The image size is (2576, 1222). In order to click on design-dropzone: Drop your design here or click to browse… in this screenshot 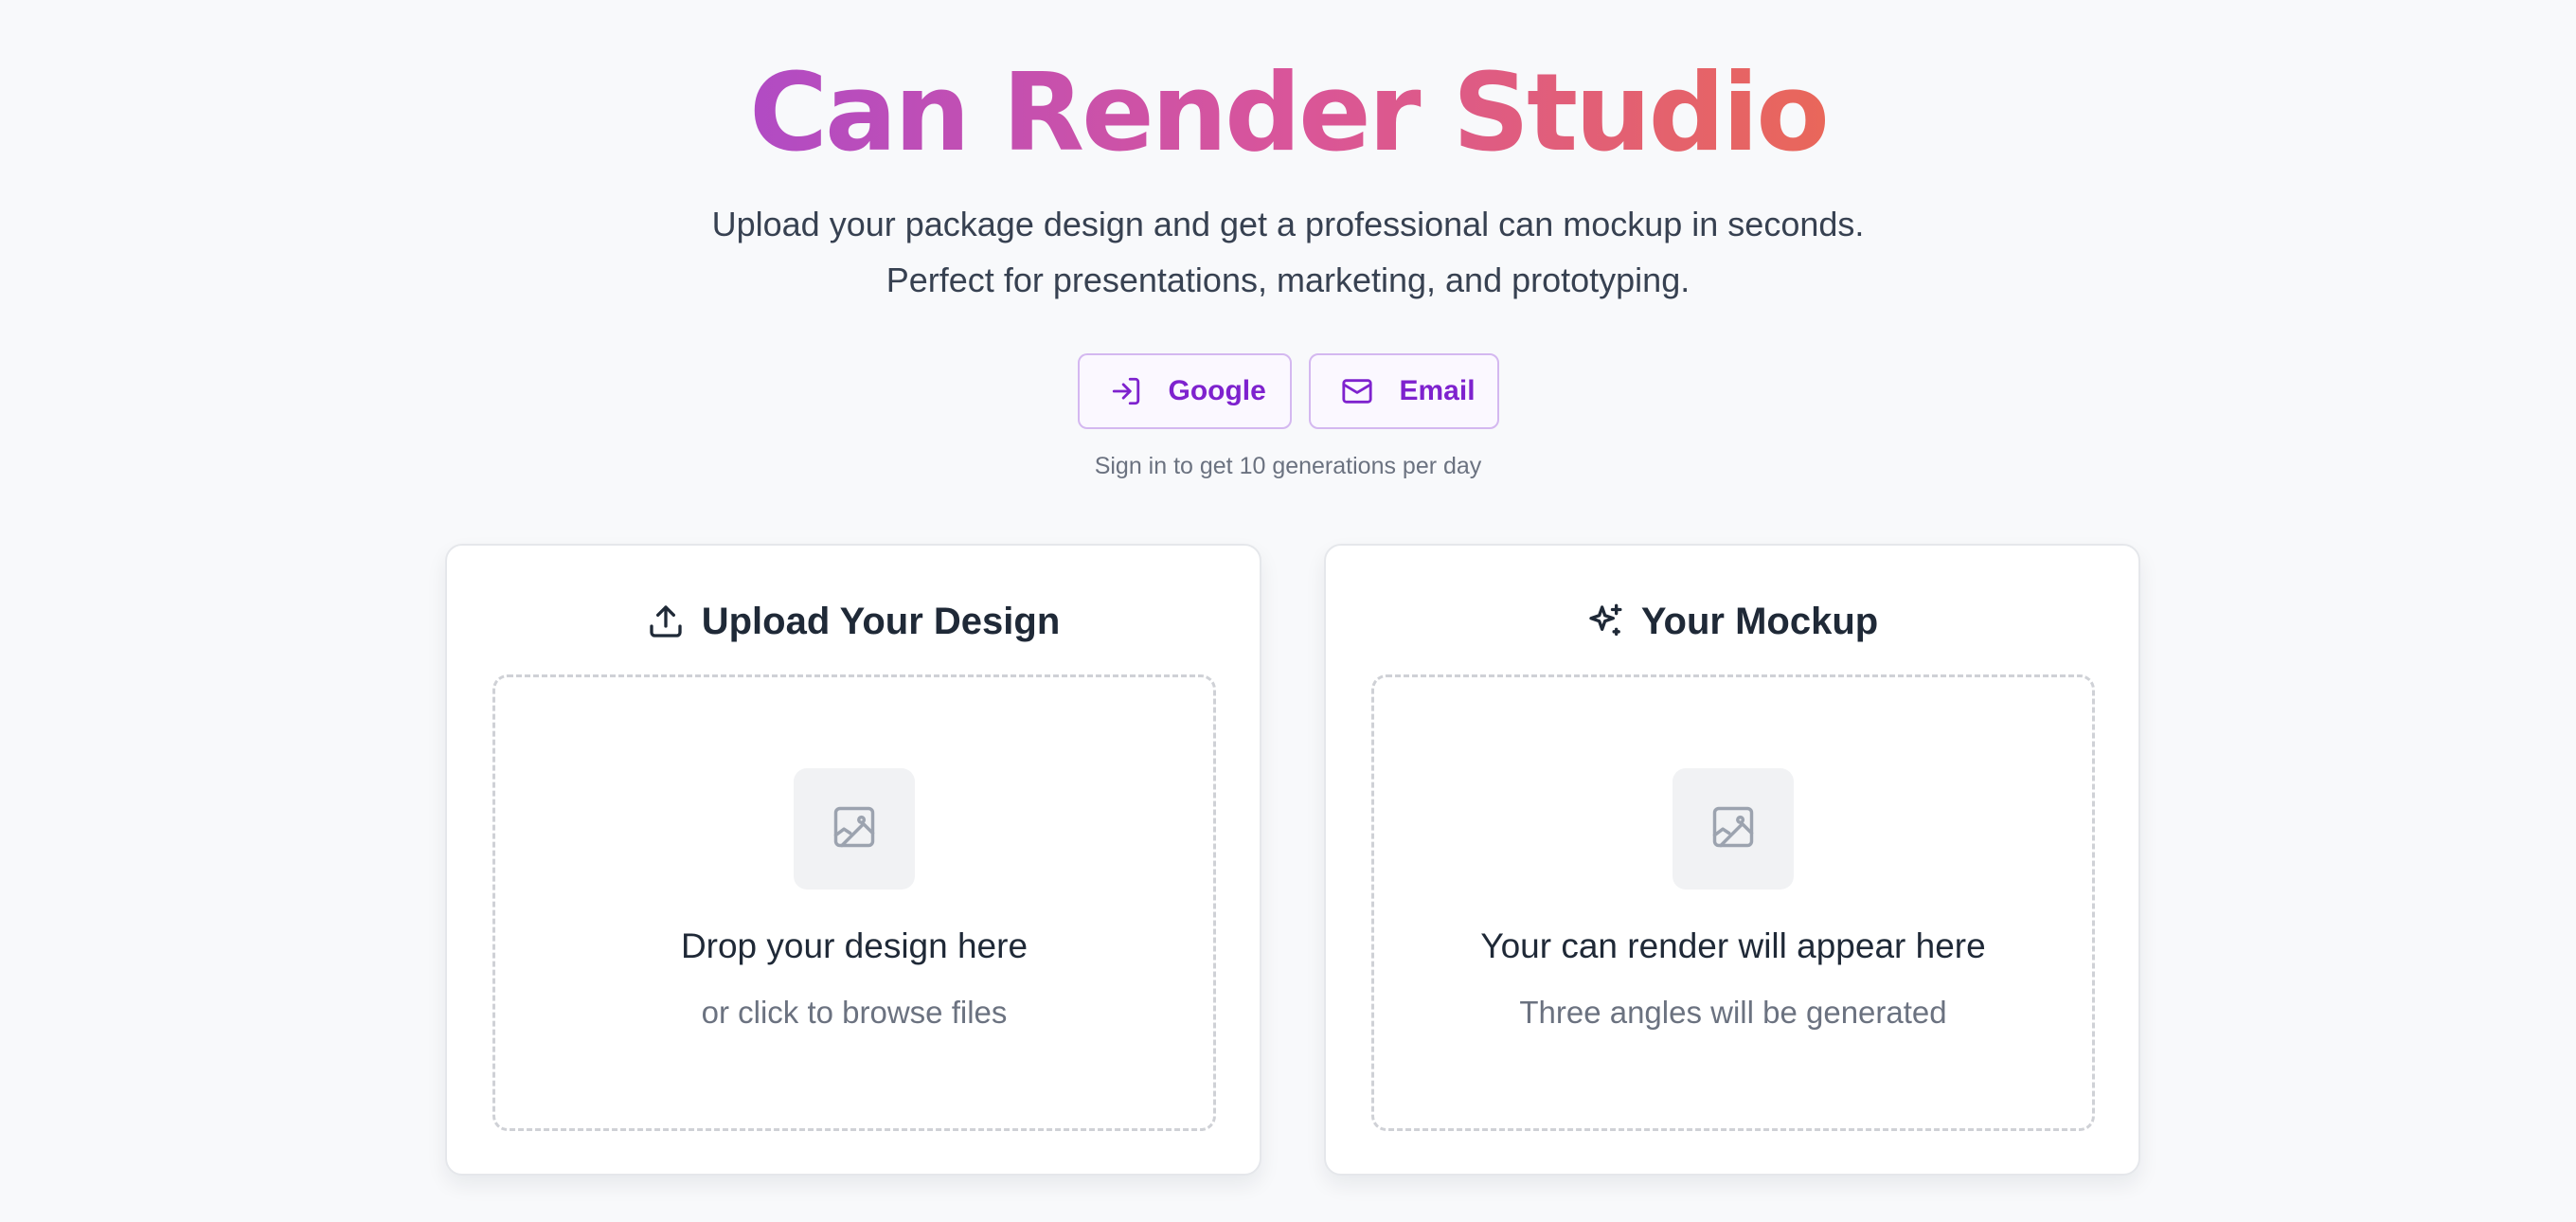, I will do `click(854, 902)`.